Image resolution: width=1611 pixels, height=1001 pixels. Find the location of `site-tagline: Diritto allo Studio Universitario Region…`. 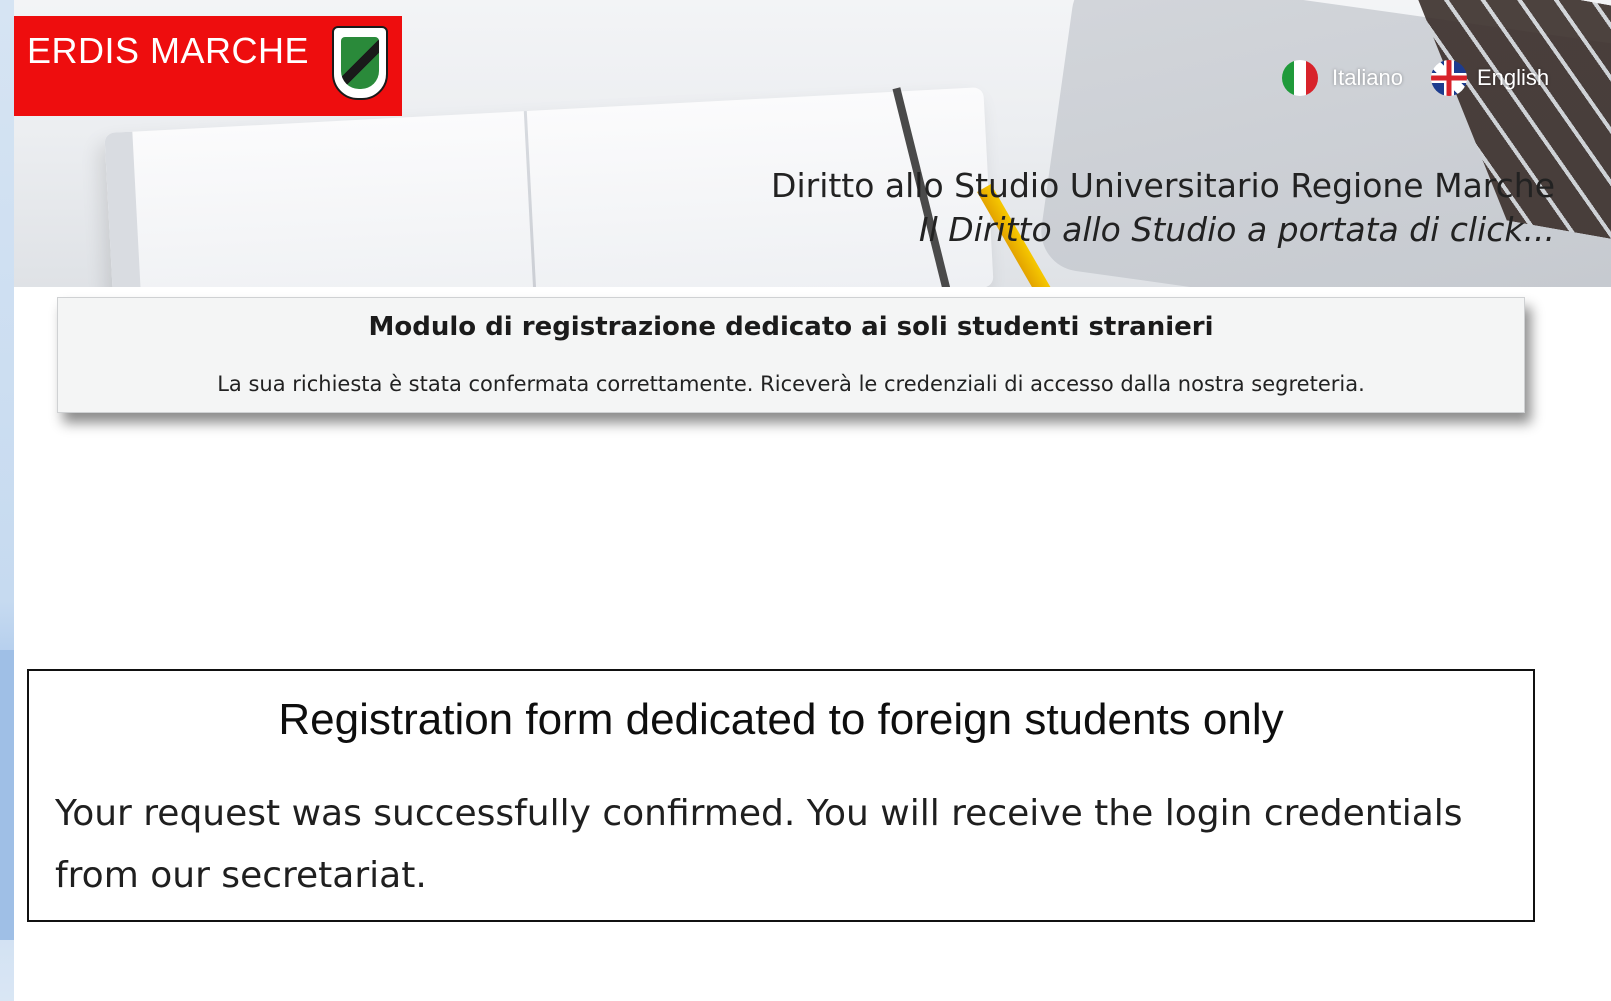

site-tagline: Diritto allo Studio Universitario Region… is located at coordinates (1163, 185).